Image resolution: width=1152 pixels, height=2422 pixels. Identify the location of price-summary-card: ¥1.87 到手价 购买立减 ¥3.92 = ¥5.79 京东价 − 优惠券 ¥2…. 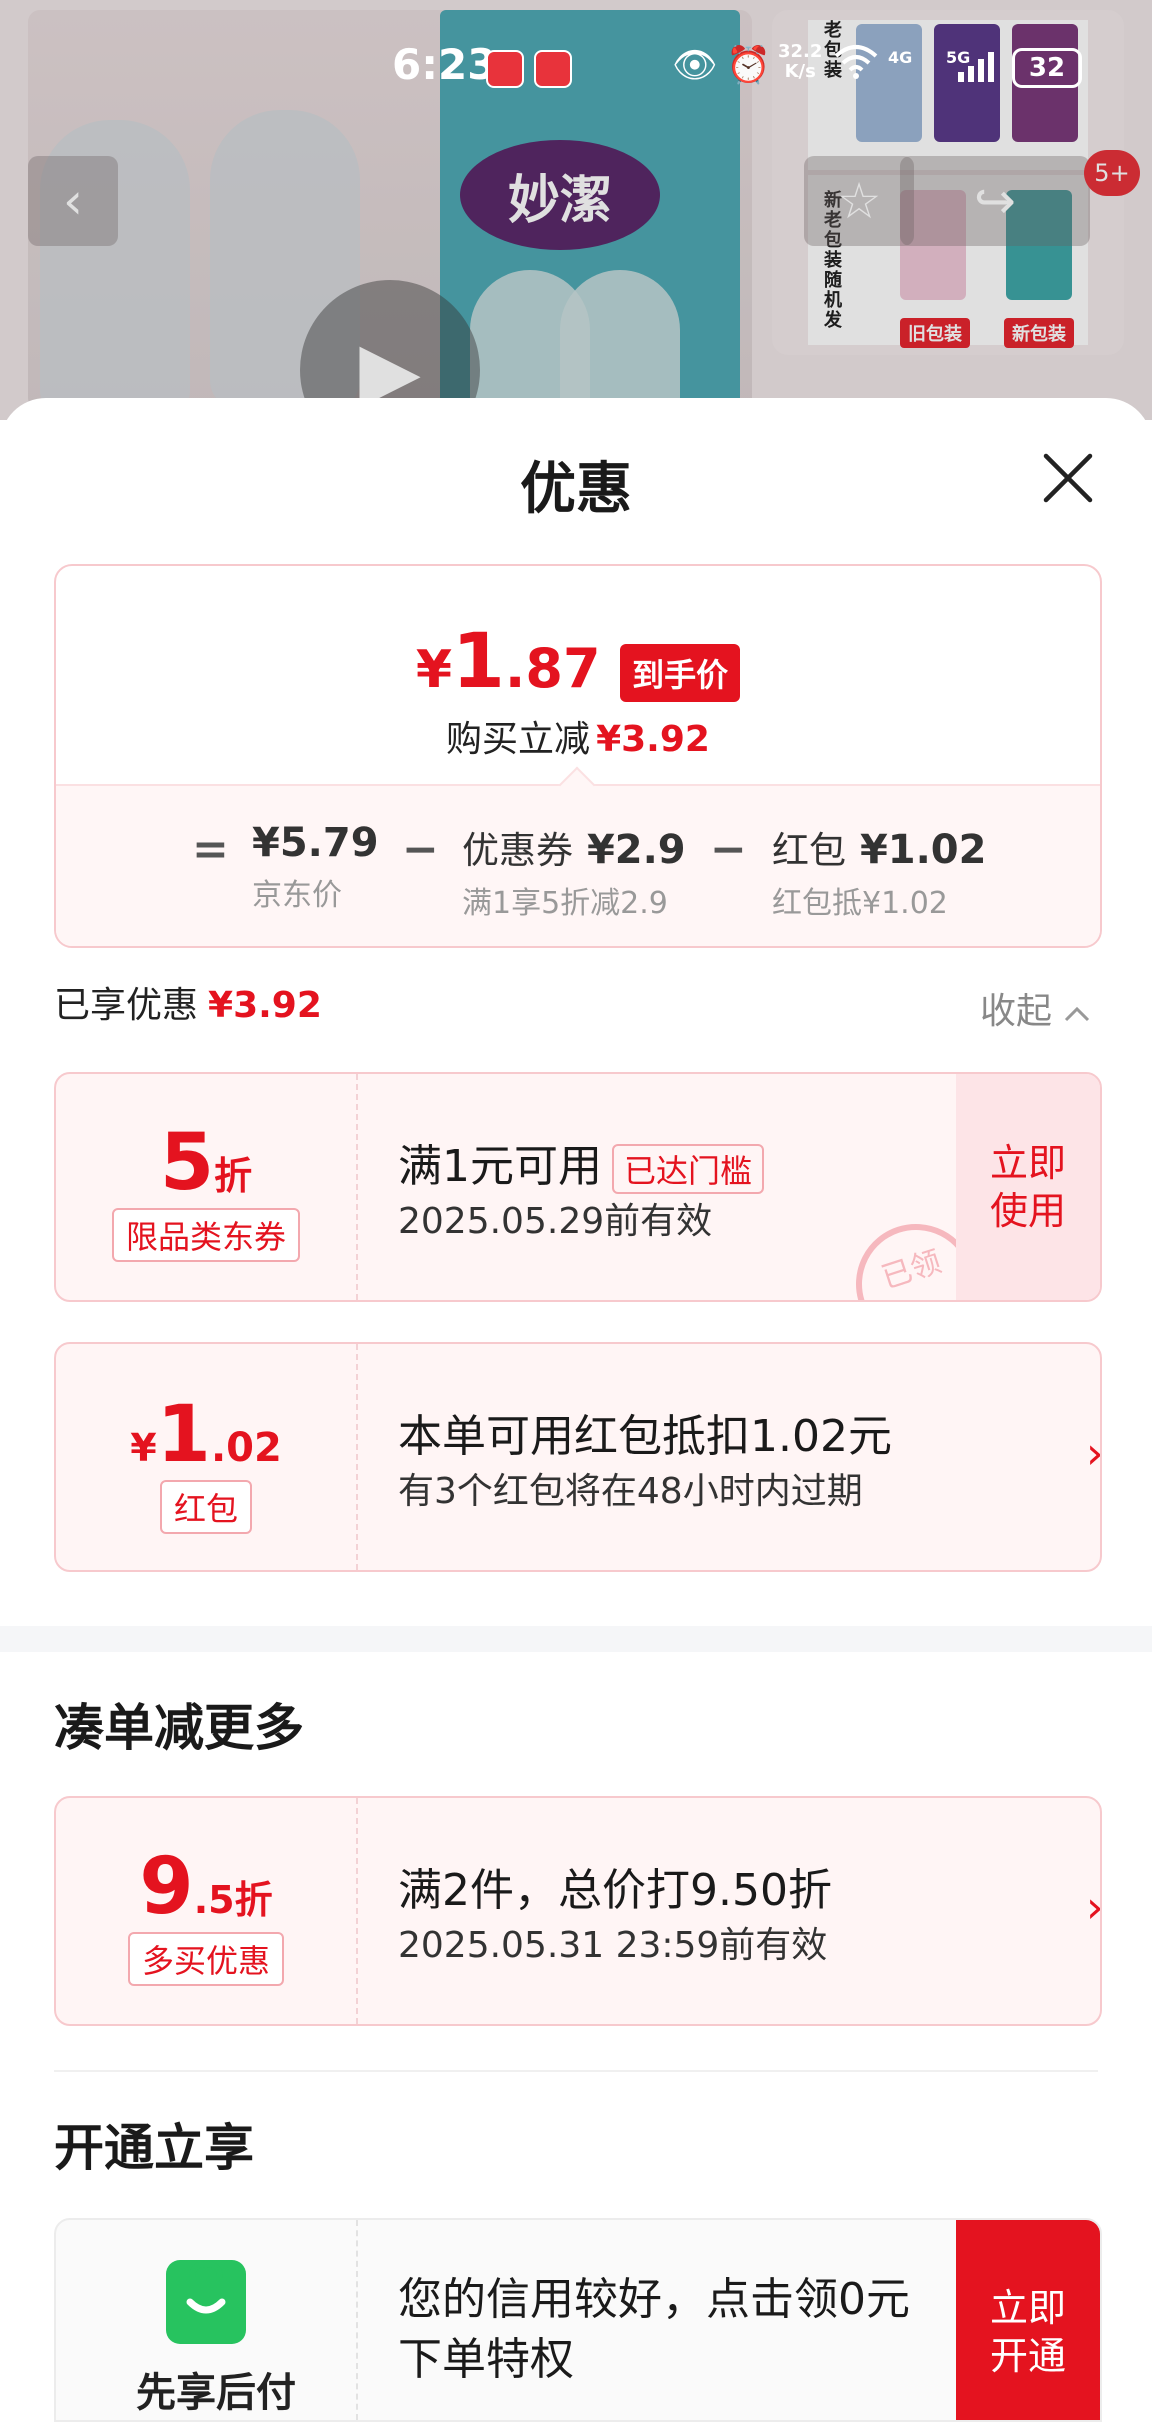
(578, 756).